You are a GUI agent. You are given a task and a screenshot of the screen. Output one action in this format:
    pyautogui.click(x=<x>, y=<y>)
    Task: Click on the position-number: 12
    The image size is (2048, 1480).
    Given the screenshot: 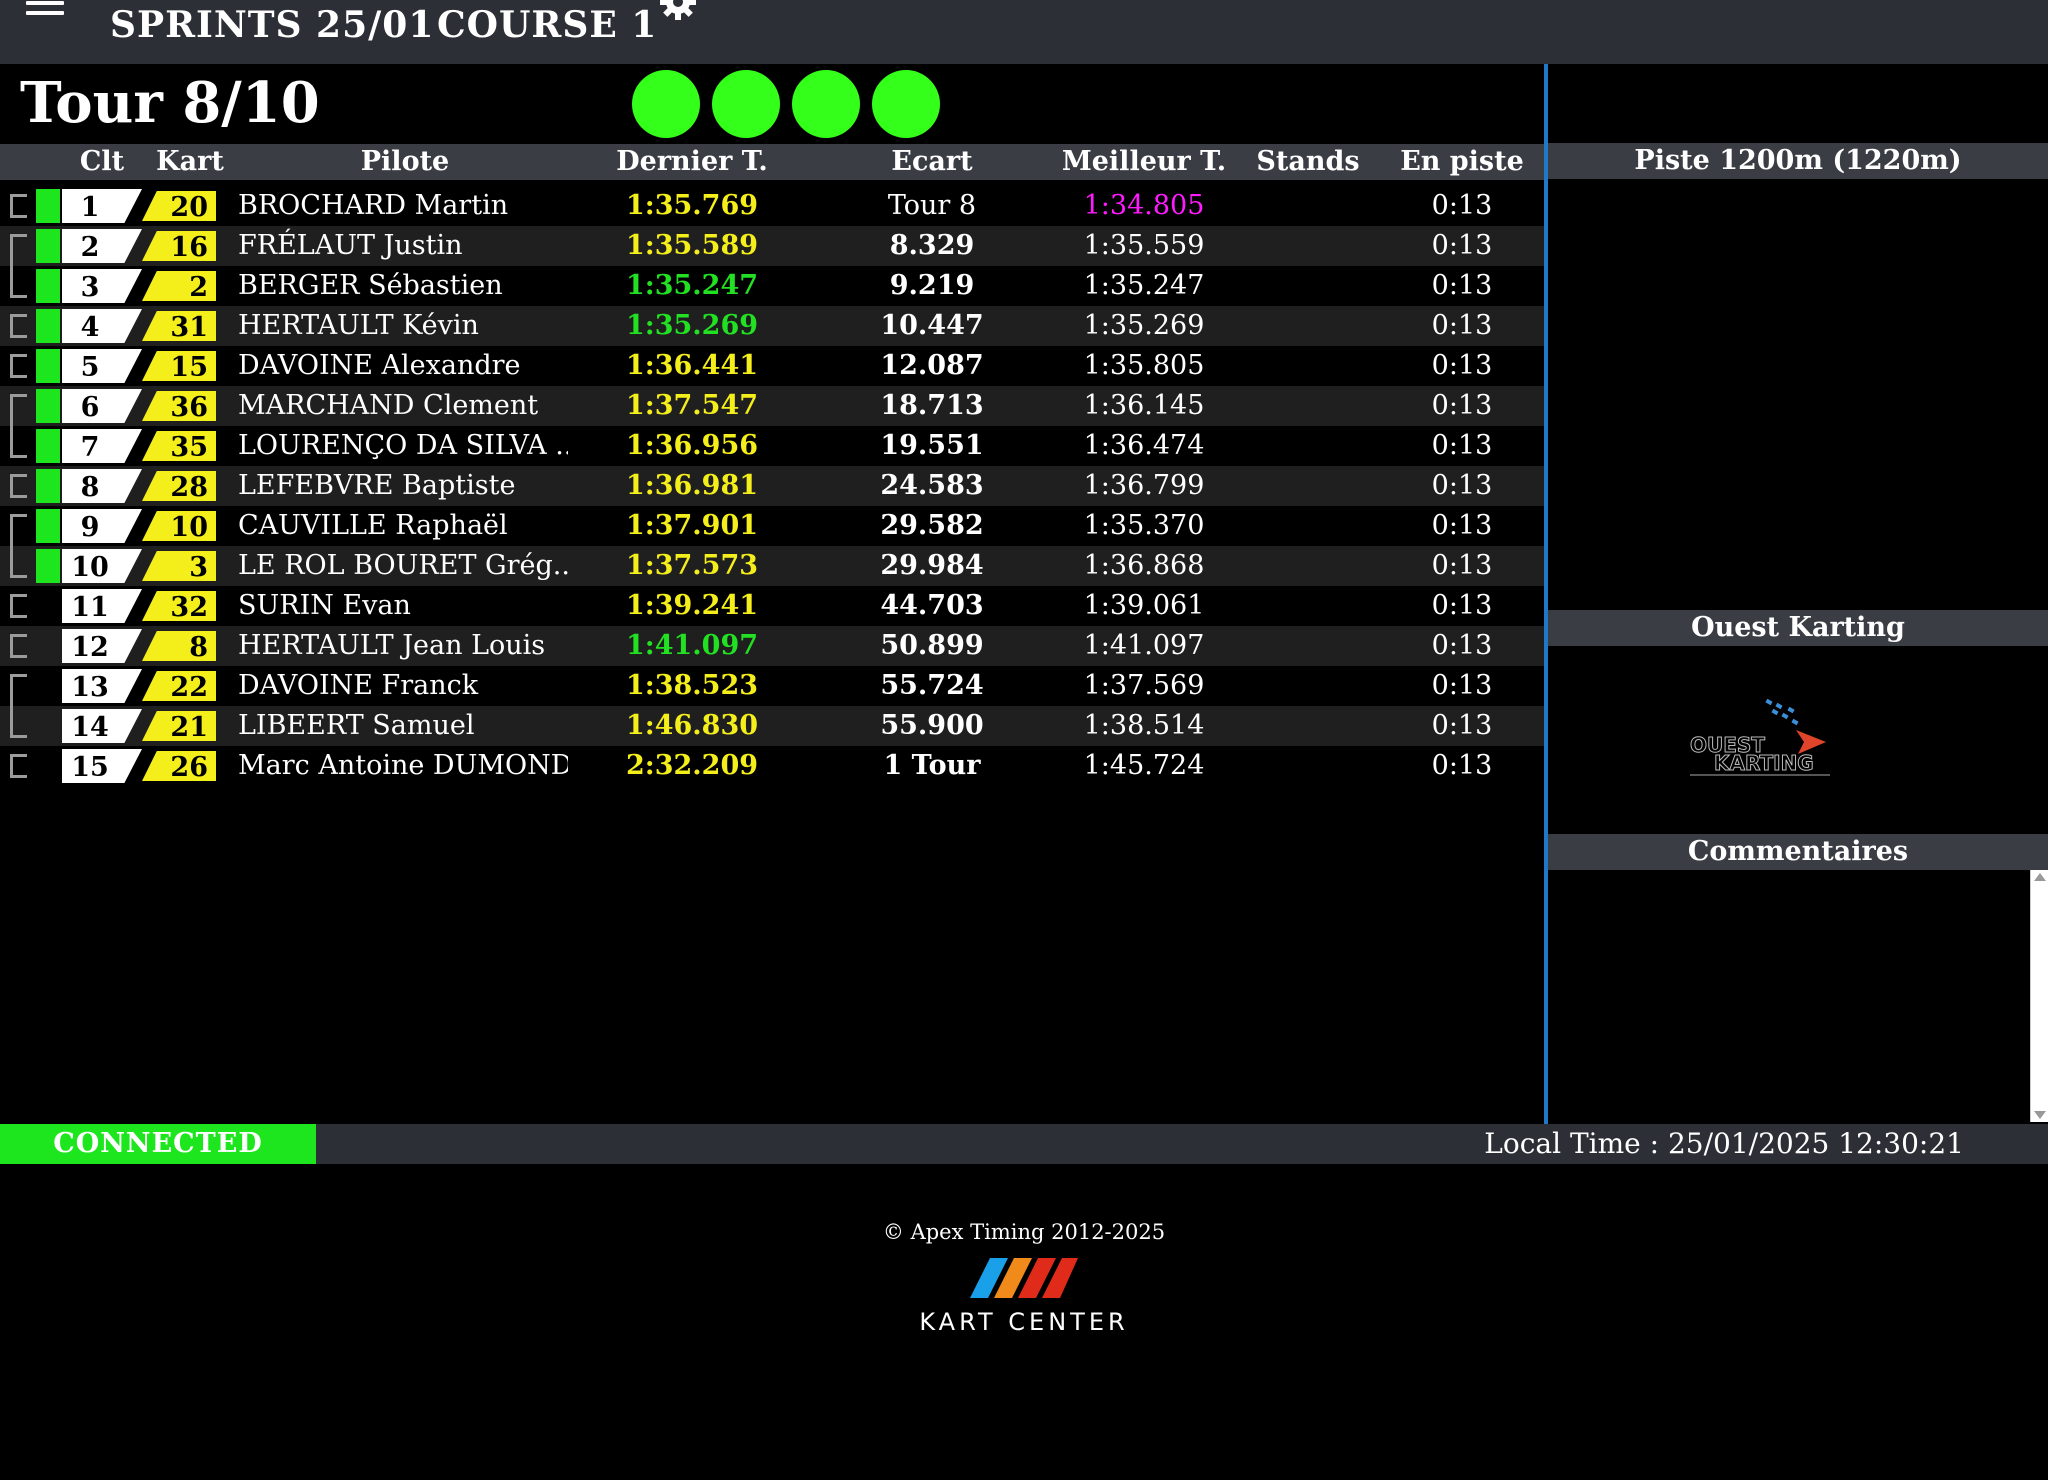 What is the action you would take?
    pyautogui.click(x=90, y=647)
    